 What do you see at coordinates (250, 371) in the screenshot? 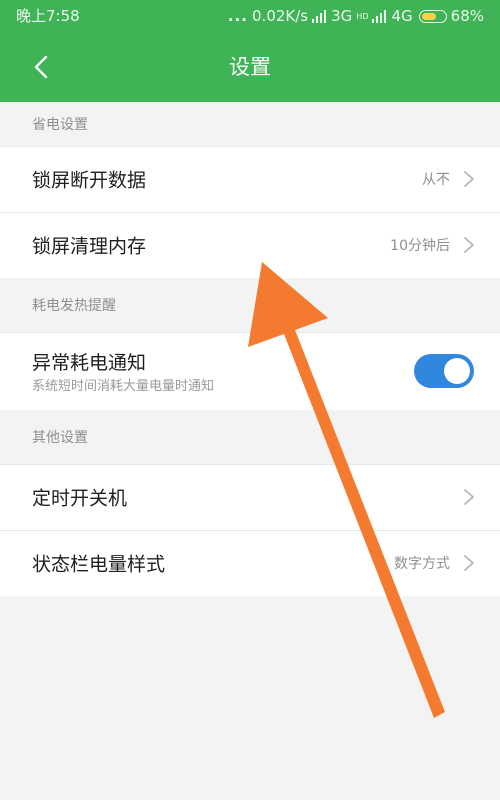
I see `row-abnormal-power-notification: 异常耗电通知 系统短时间消耗大量电量时通知` at bounding box center [250, 371].